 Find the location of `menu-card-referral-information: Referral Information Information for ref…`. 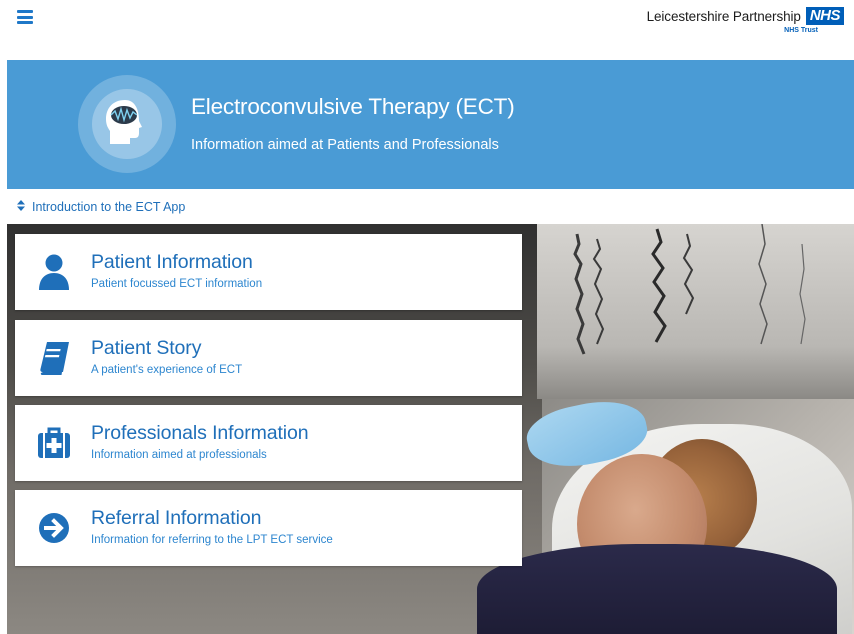

menu-card-referral-information: Referral Information Information for ref… is located at coordinates (268, 528).